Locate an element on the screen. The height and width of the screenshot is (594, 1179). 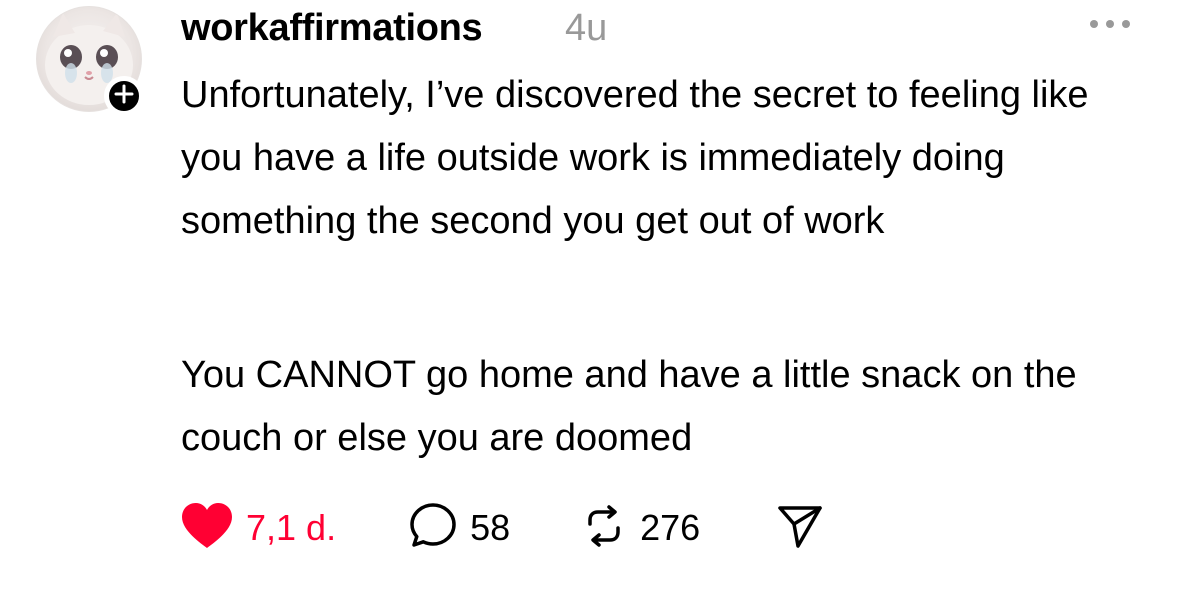
share-button is located at coordinates (800, 528).